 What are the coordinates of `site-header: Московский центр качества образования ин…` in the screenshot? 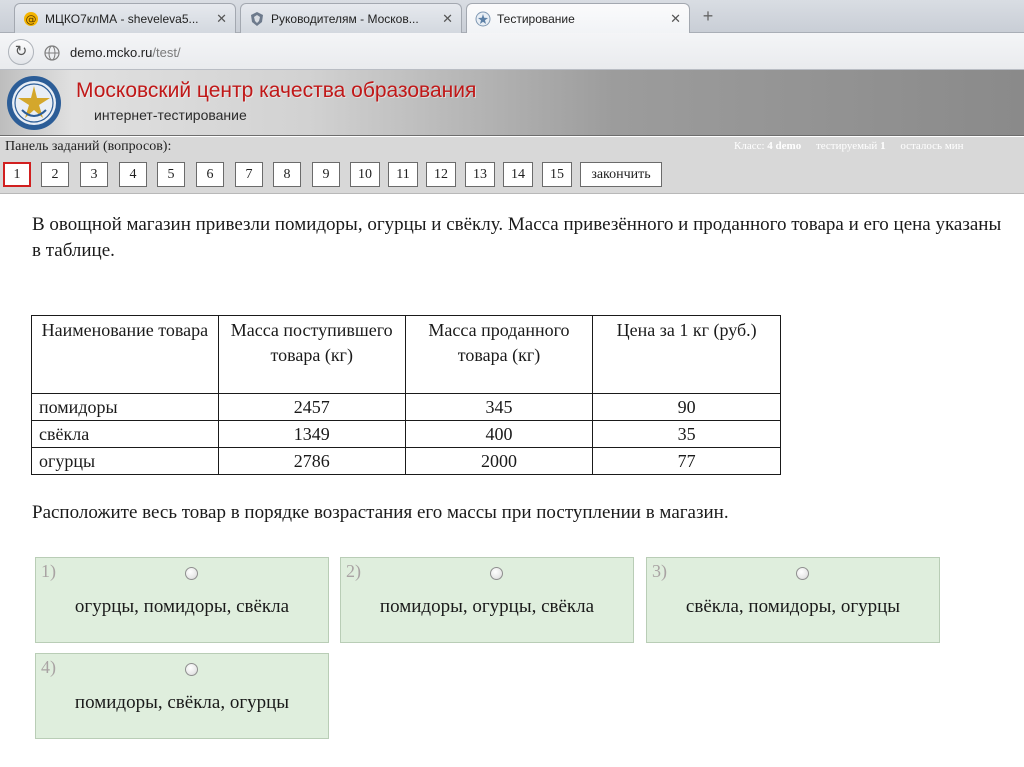 It's located at (512, 103).